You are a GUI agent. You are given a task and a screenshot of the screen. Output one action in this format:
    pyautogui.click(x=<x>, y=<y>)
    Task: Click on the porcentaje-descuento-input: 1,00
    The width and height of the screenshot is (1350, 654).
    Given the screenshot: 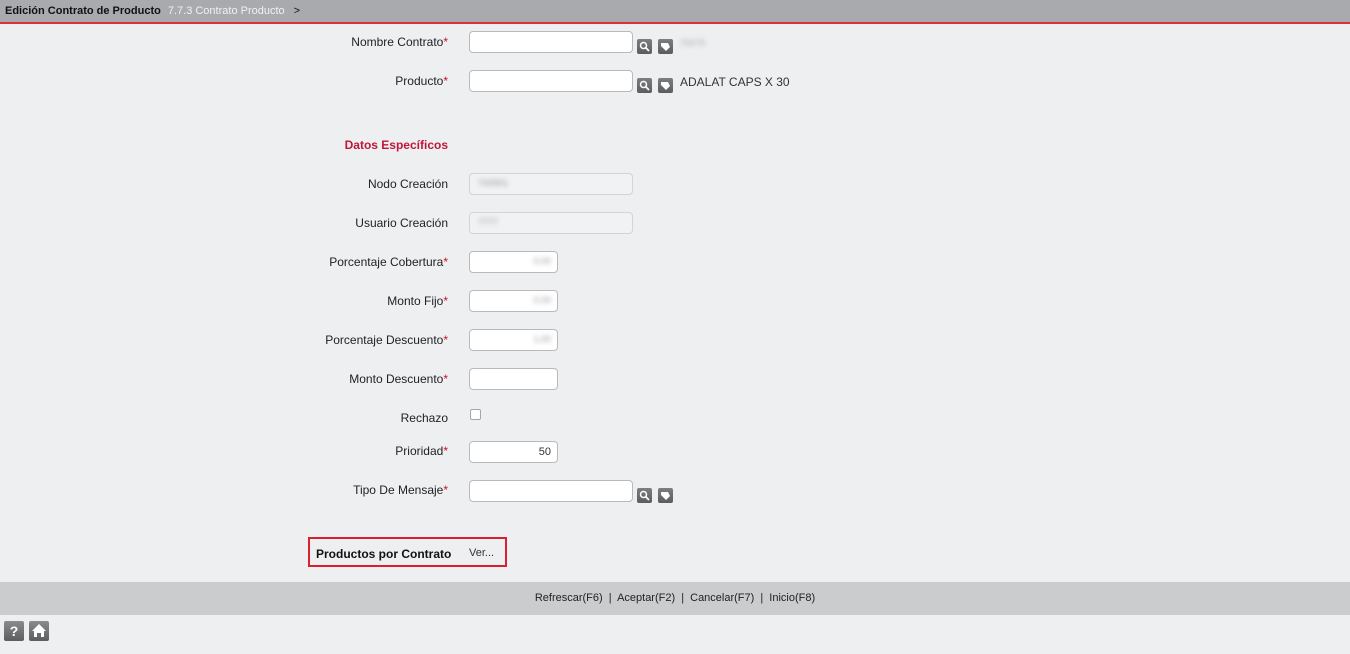 What is the action you would take?
    pyautogui.click(x=513, y=340)
    